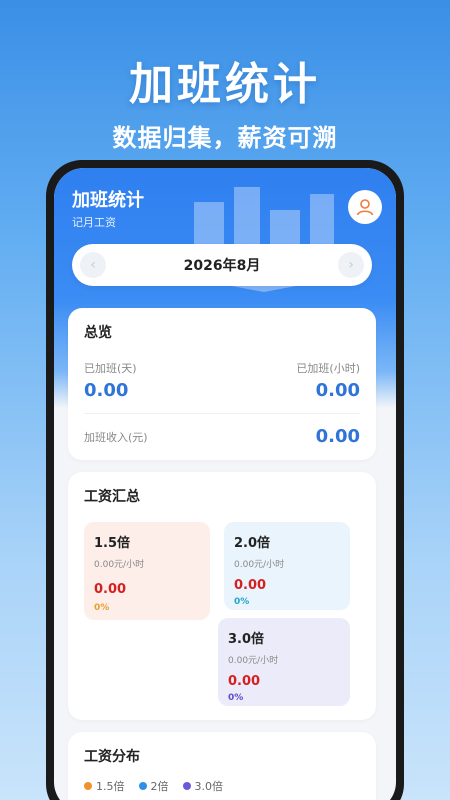 Image resolution: width=450 pixels, height=800 pixels. I want to click on tile-name: 2.0倍, so click(252, 543).